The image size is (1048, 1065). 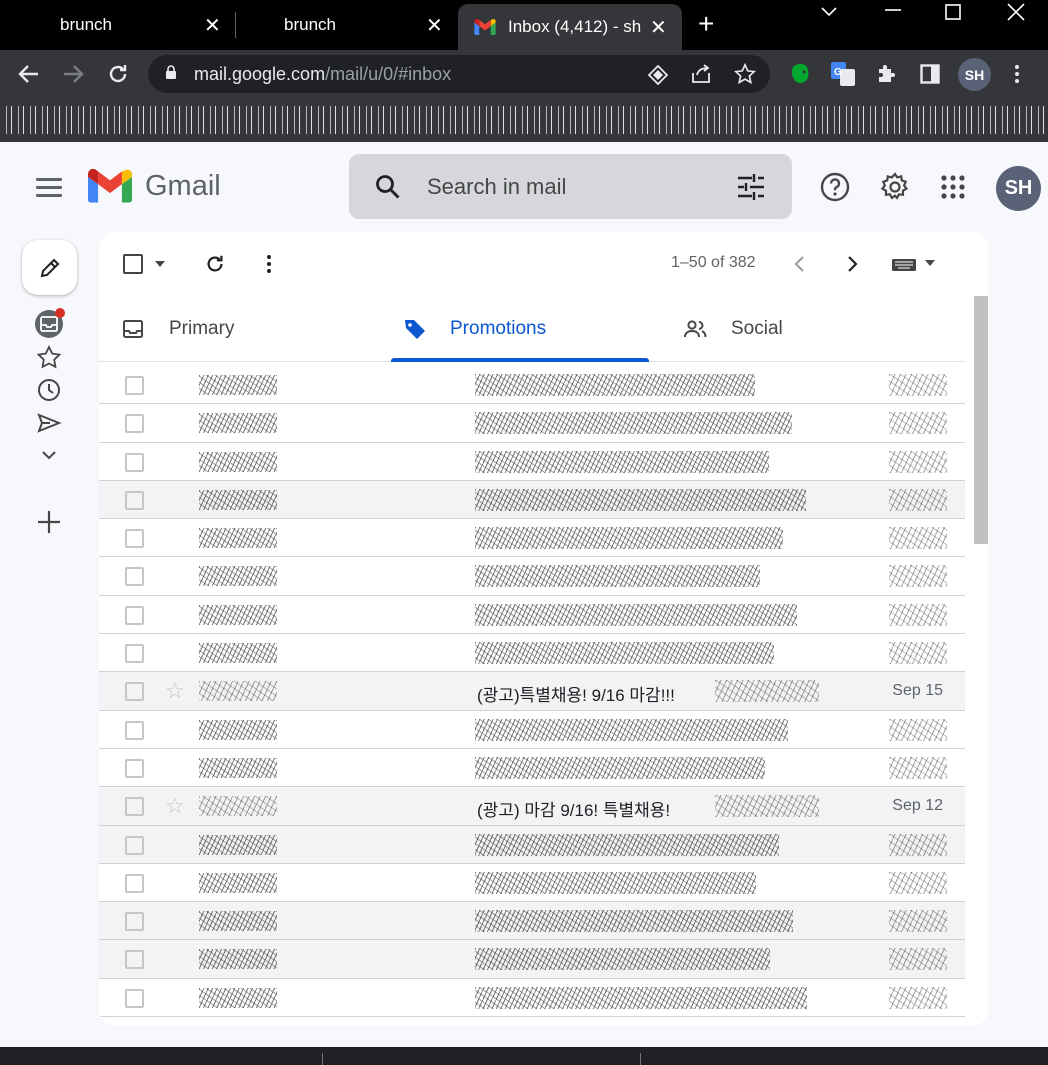 What do you see at coordinates (835, 187) in the screenshot?
I see `help-icon` at bounding box center [835, 187].